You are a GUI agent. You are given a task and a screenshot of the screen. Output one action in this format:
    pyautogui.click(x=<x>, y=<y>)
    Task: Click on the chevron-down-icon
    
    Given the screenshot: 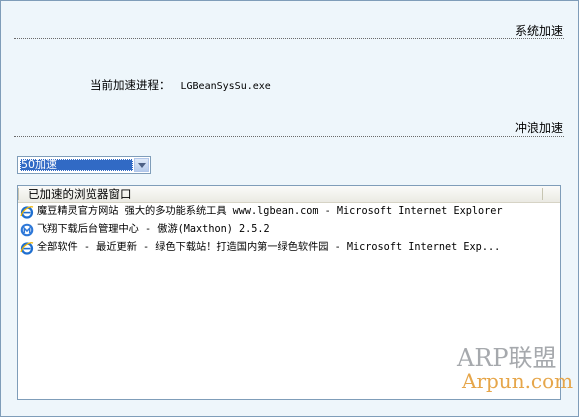 What is the action you would take?
    pyautogui.click(x=141, y=165)
    